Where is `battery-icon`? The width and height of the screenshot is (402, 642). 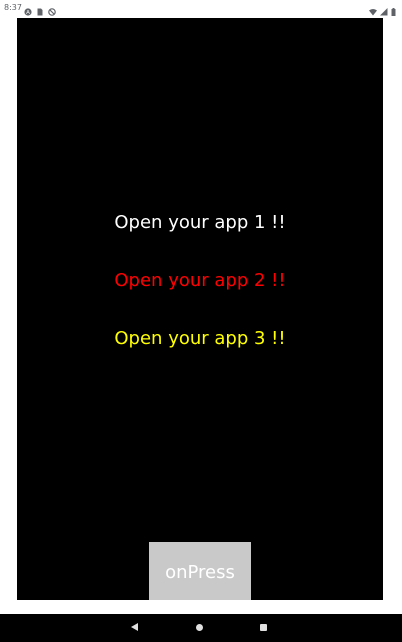
battery-icon is located at coordinates (393, 9).